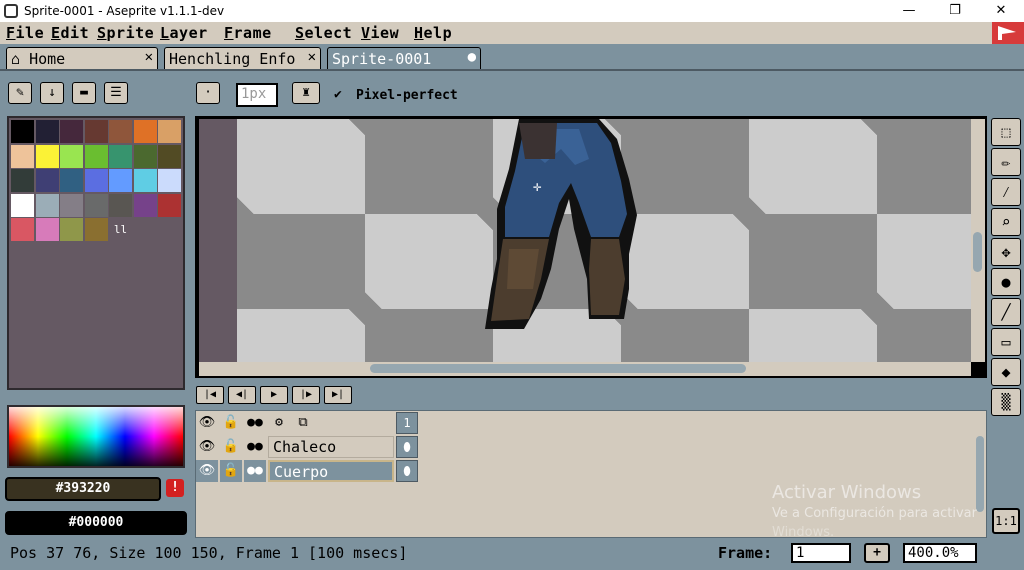 Image resolution: width=1024 pixels, height=570 pixels. I want to click on menu-layer: Layer, so click(184, 33).